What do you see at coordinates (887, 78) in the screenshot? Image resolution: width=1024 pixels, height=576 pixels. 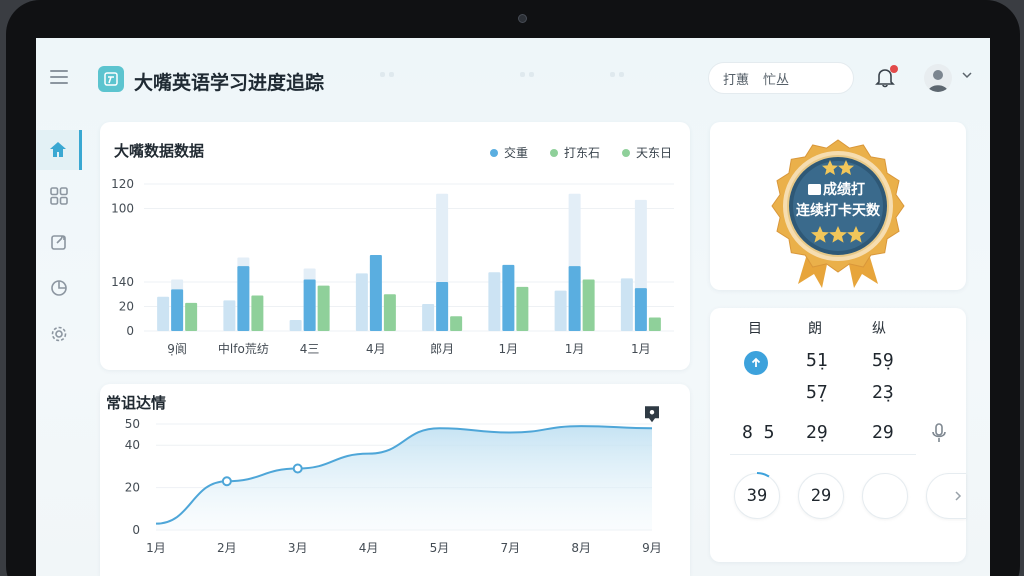 I see `notification-button` at bounding box center [887, 78].